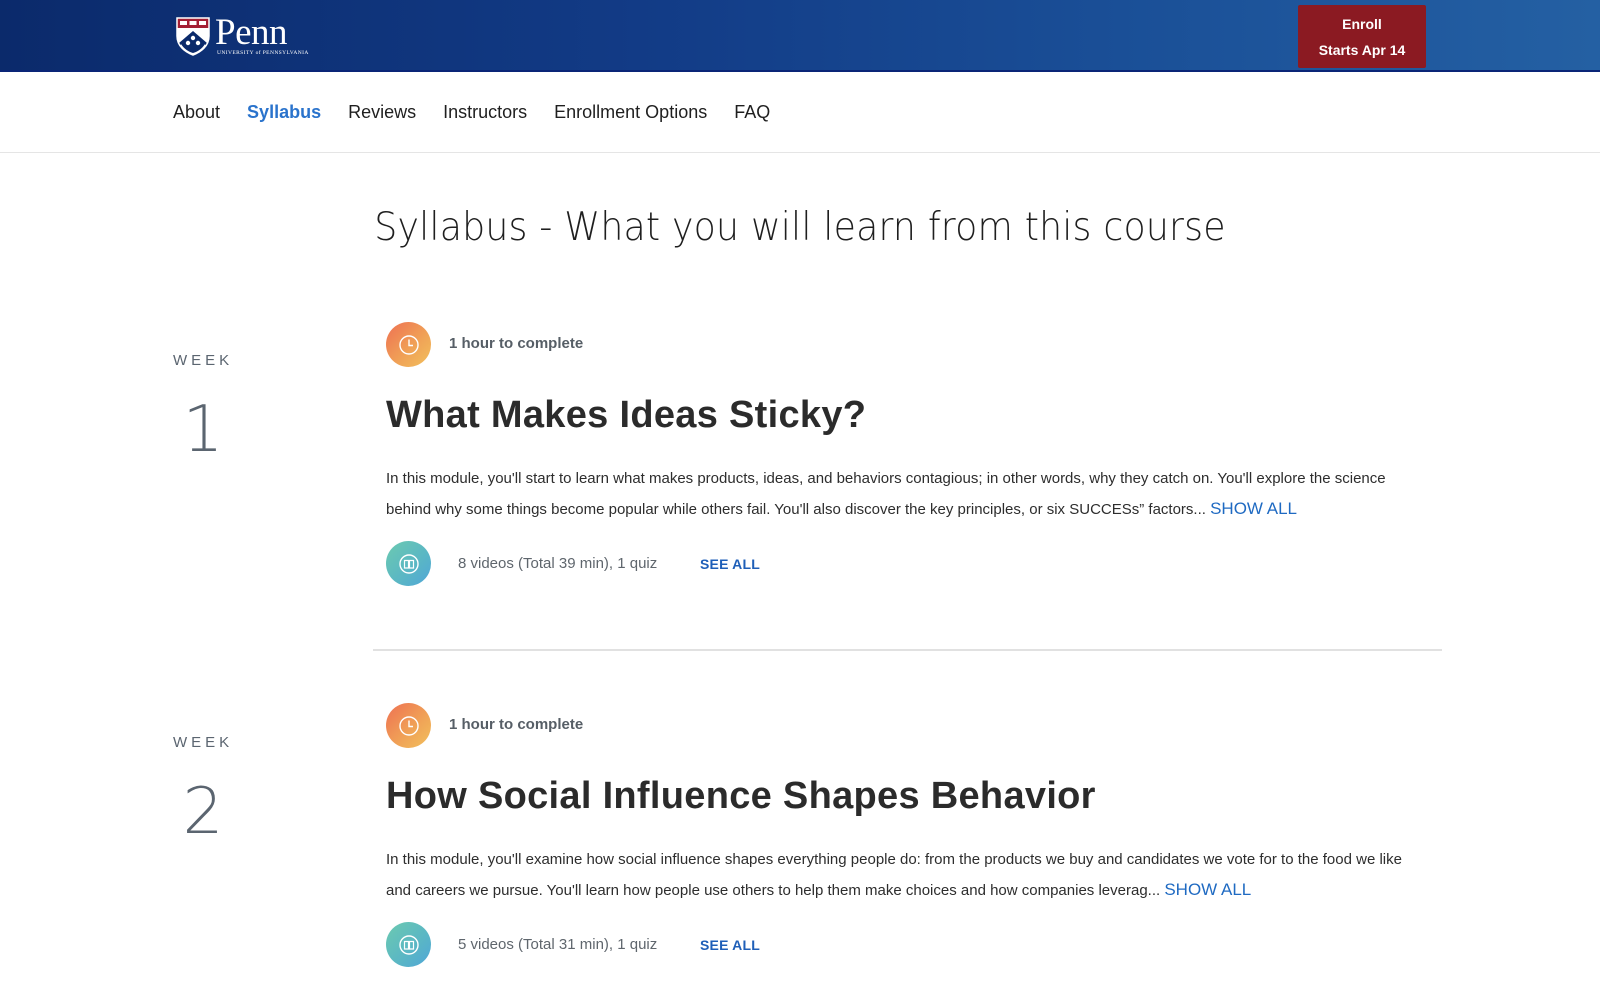  Describe the element at coordinates (1362, 49) in the screenshot. I see `enroll-start-date: Starts Apr 14` at that location.